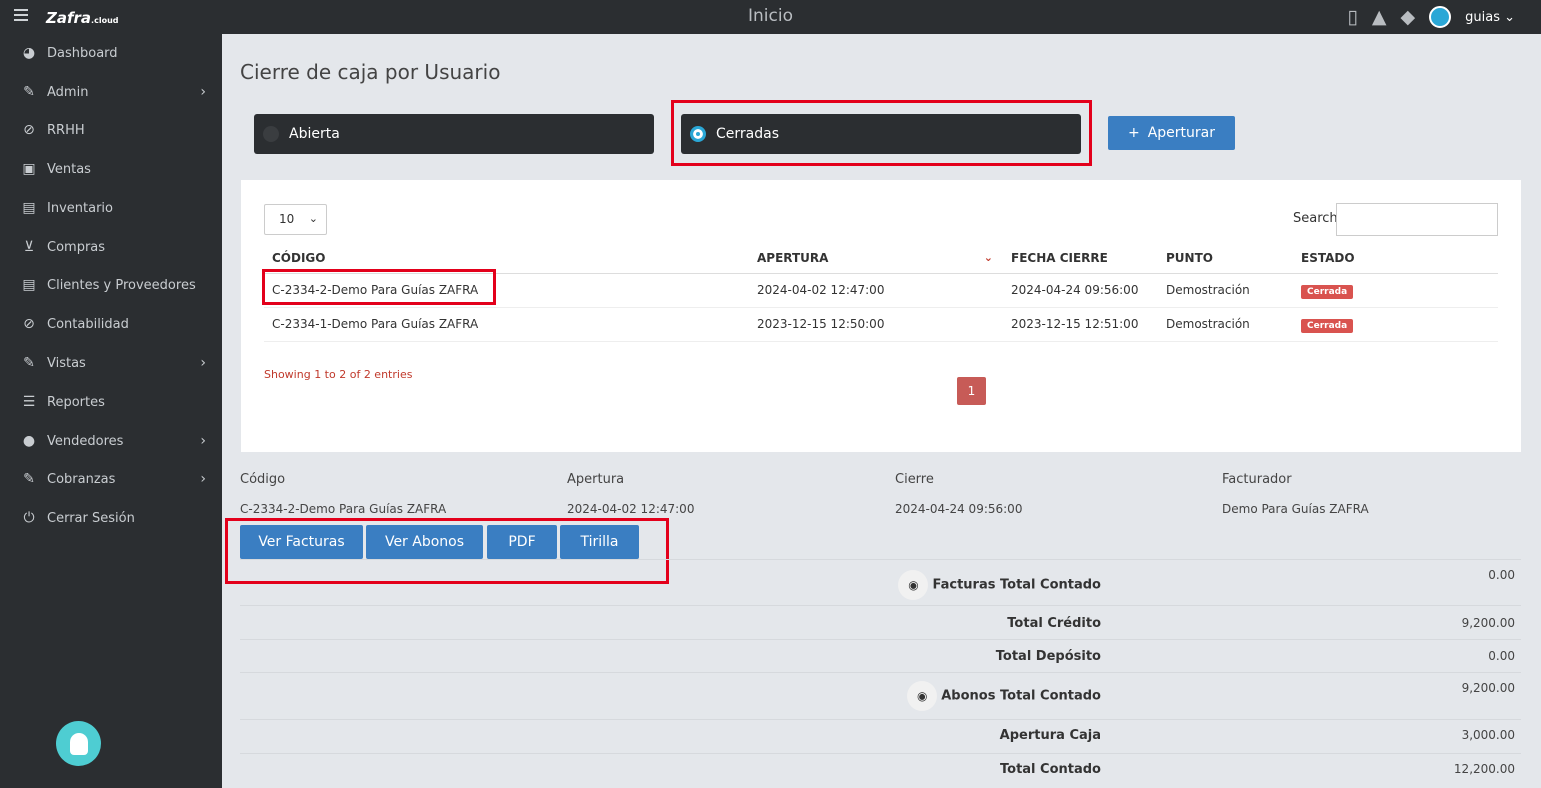 The image size is (1541, 788). I want to click on sidebar-item-admin: ✎ Admin ›, so click(115, 92).